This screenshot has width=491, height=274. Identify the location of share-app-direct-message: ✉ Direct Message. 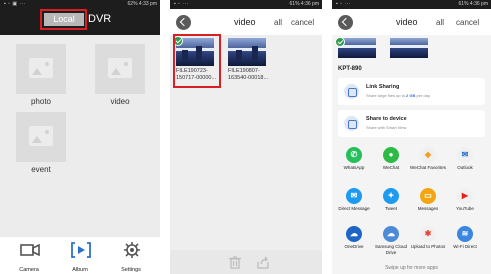
(354, 208).